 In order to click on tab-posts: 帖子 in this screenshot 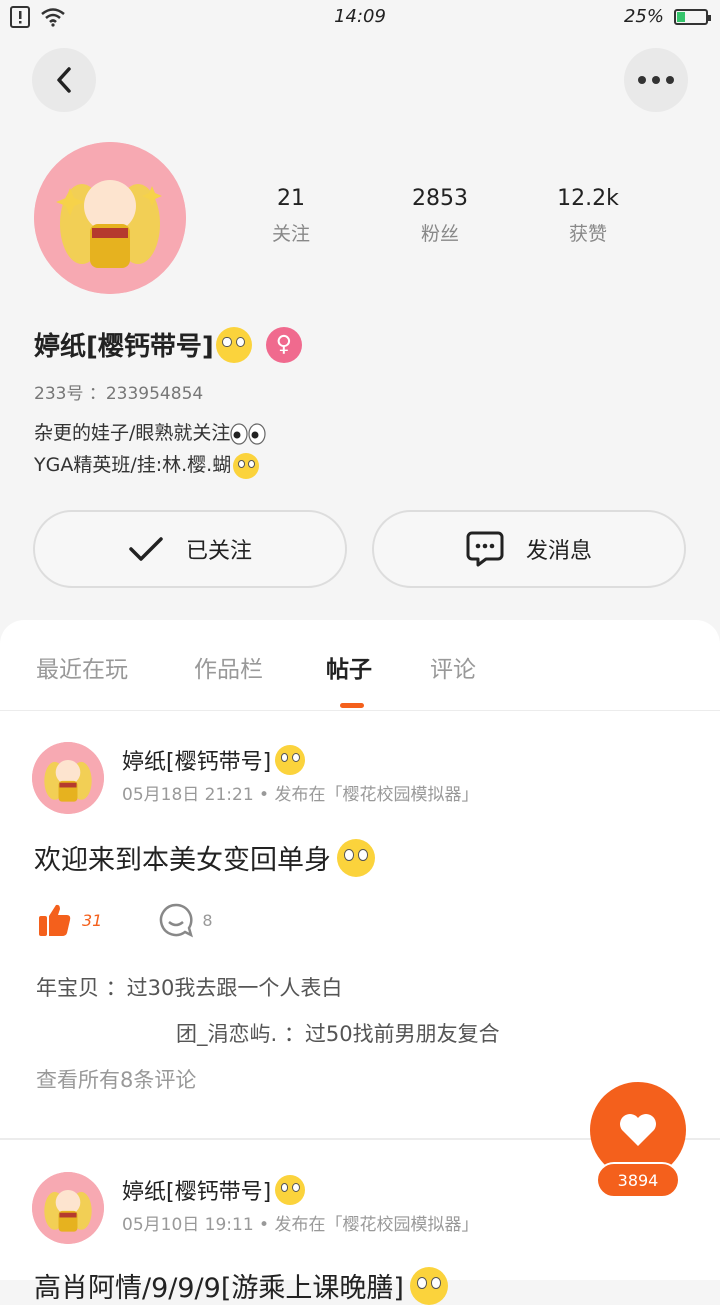, I will do `click(349, 667)`.